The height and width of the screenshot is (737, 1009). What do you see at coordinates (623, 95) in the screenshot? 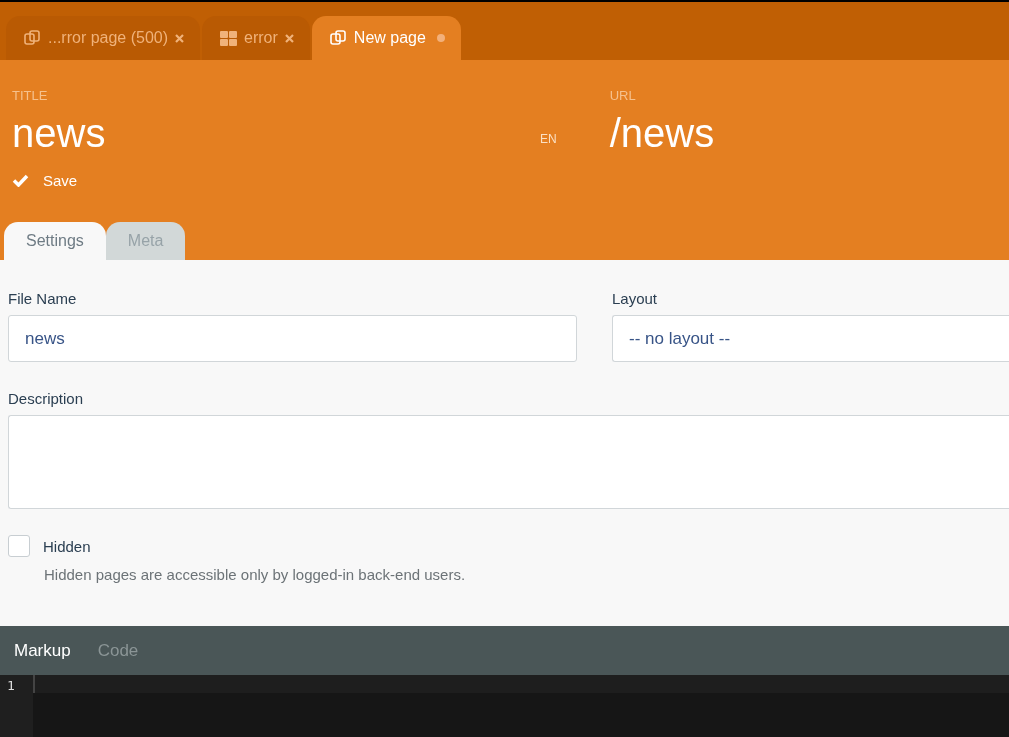
I see `url-label: URL` at bounding box center [623, 95].